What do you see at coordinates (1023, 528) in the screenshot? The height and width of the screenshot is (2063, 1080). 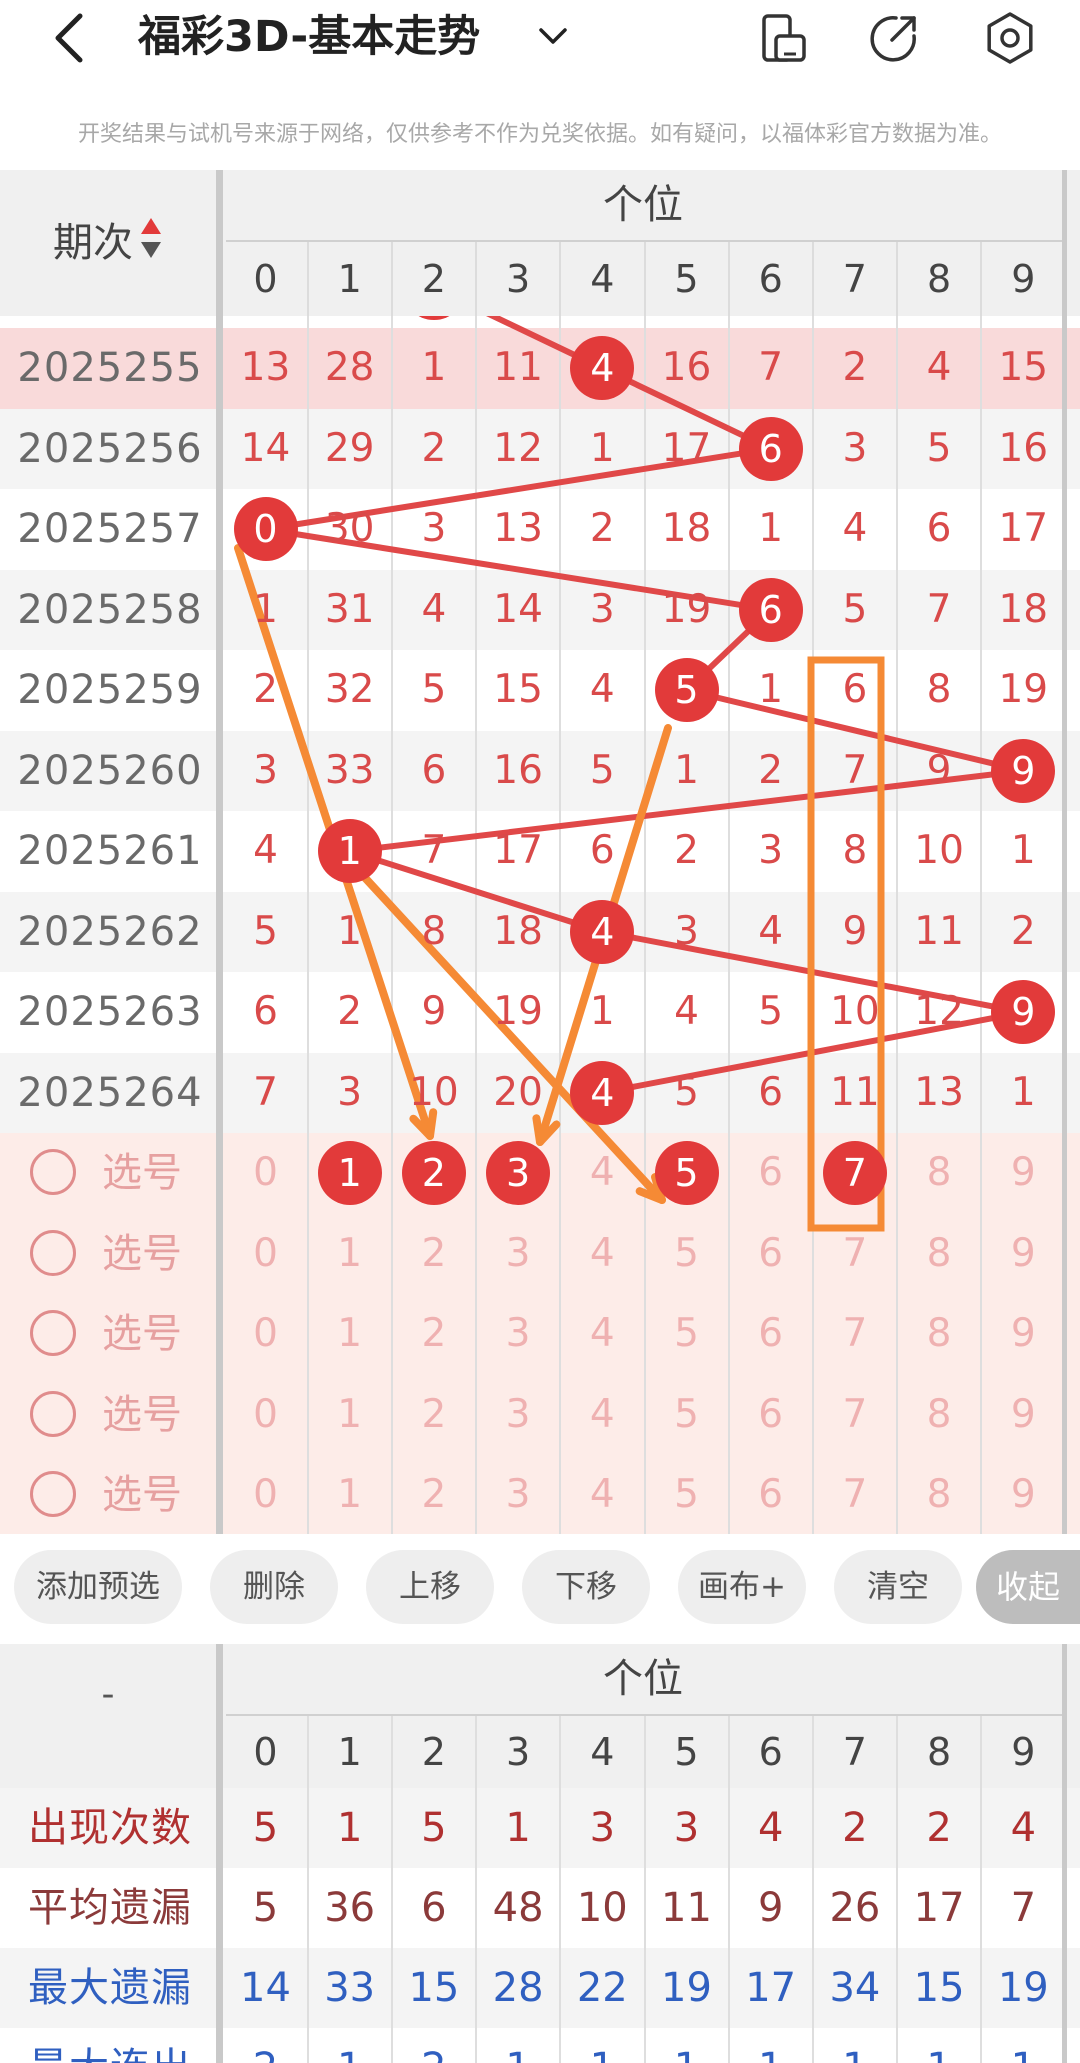 I see `omission-value: 17` at bounding box center [1023, 528].